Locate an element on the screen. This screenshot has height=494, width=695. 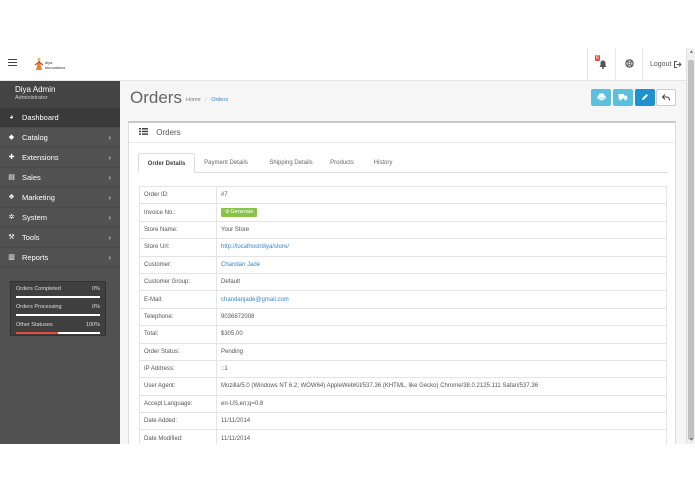
row-value: chandanjade@gmail.com is located at coordinates (441, 299).